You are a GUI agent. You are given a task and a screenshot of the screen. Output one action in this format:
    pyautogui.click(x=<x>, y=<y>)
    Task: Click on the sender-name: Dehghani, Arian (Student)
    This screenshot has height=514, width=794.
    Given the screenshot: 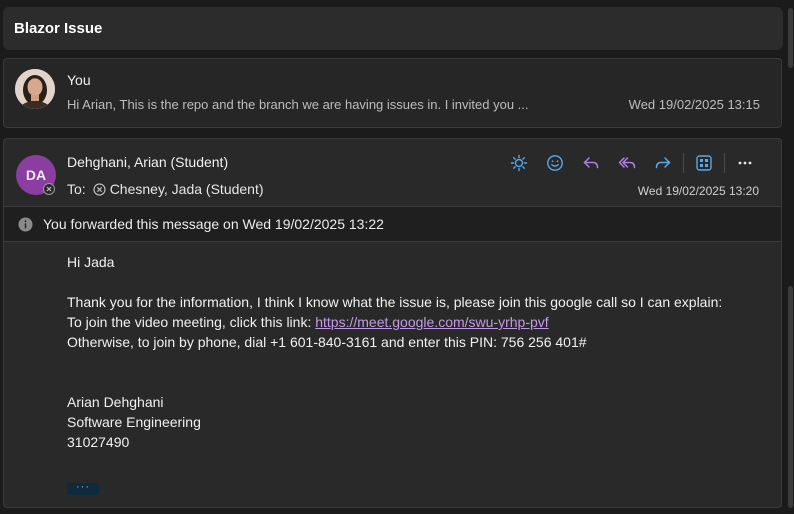 What is the action you would take?
    pyautogui.click(x=147, y=162)
    